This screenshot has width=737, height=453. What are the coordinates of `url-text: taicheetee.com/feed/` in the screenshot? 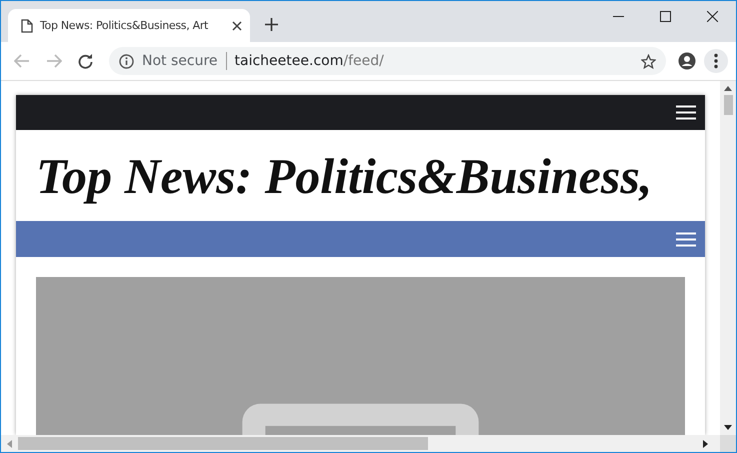 It's located at (309, 61).